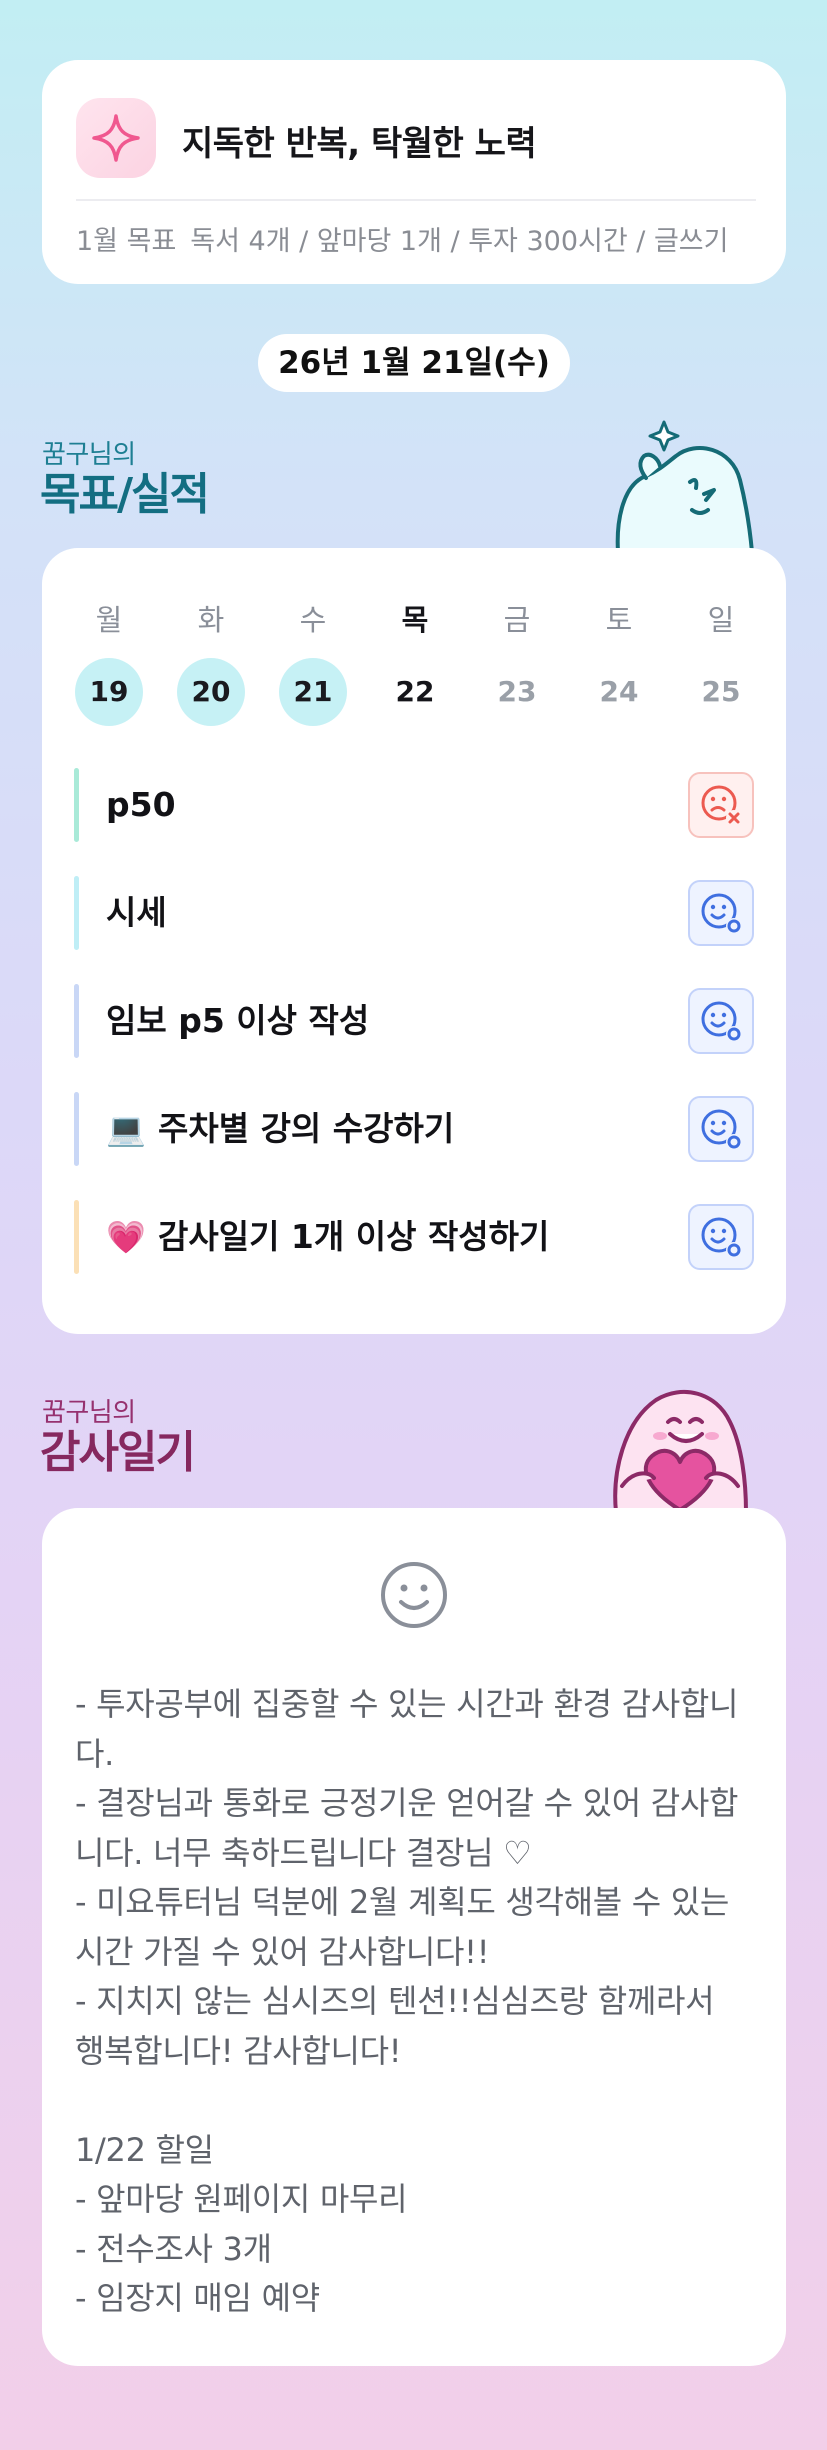  I want to click on weekday-label: 토, so click(619, 620).